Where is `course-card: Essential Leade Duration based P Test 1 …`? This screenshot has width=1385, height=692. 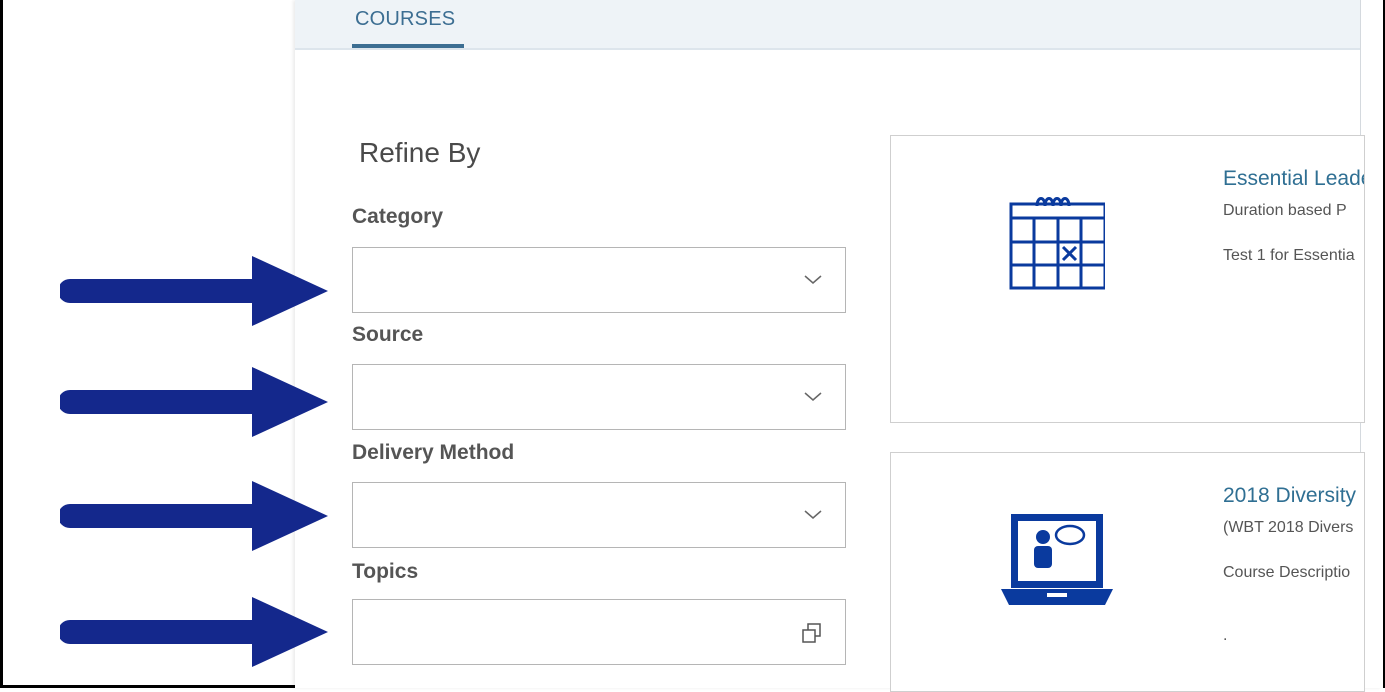
course-card: Essential Leade Duration based P Test 1 … is located at coordinates (1127, 279).